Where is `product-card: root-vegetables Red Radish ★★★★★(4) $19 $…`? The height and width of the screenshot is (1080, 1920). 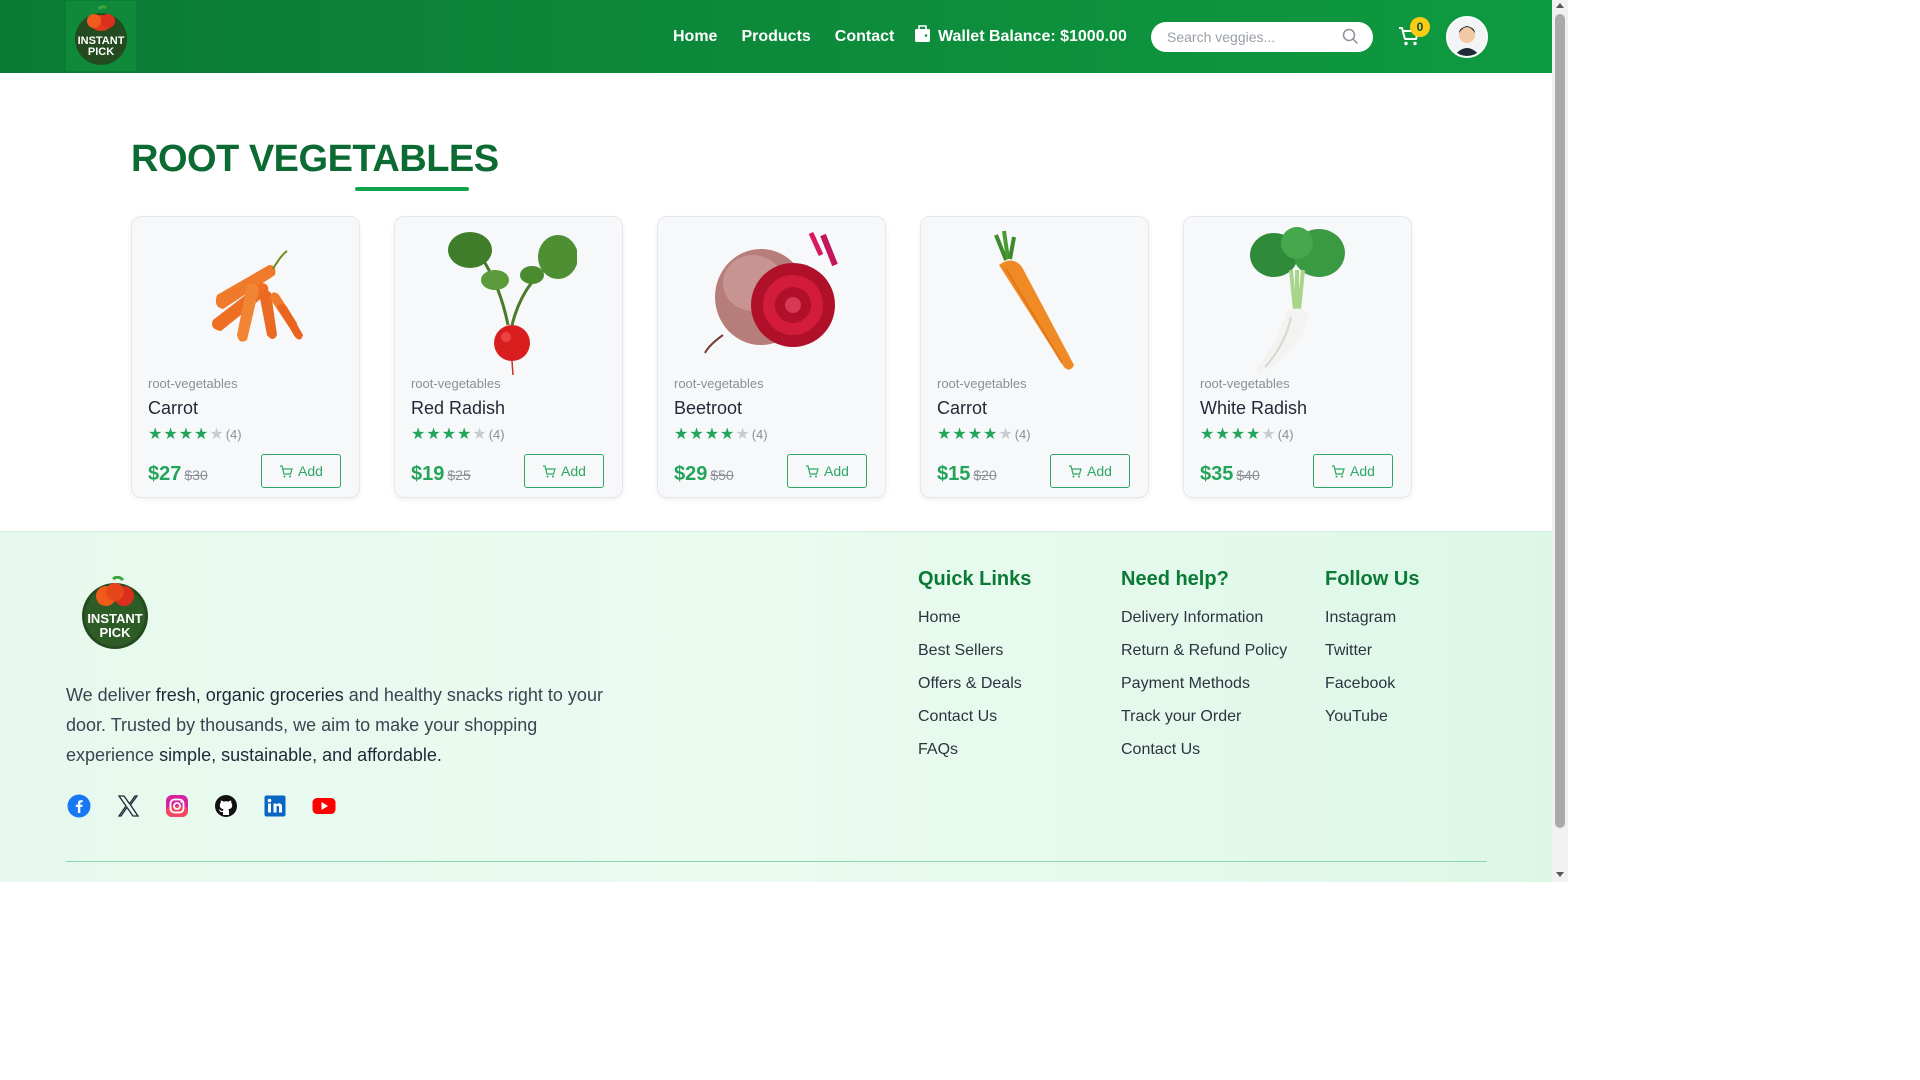 product-card: root-vegetables Red Radish ★★★★★(4) $19 $… is located at coordinates (508, 357).